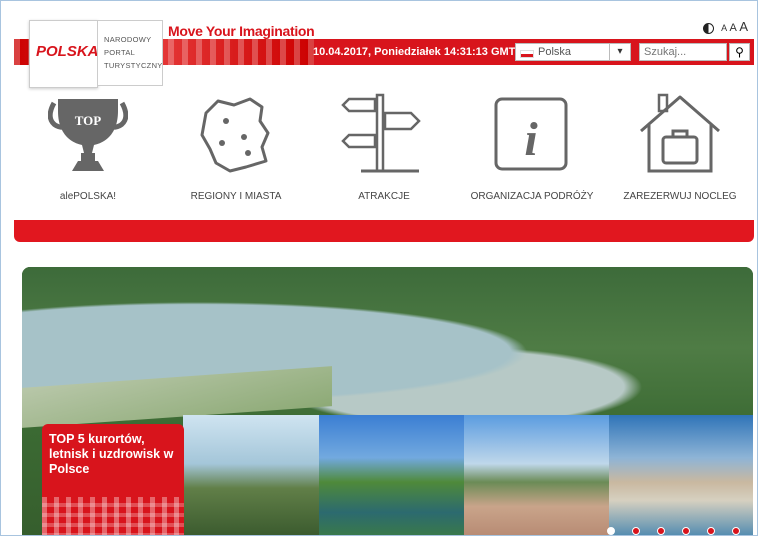 The image size is (758, 536). Describe the element at coordinates (113, 516) in the screenshot. I see `promo-pattern` at that location.